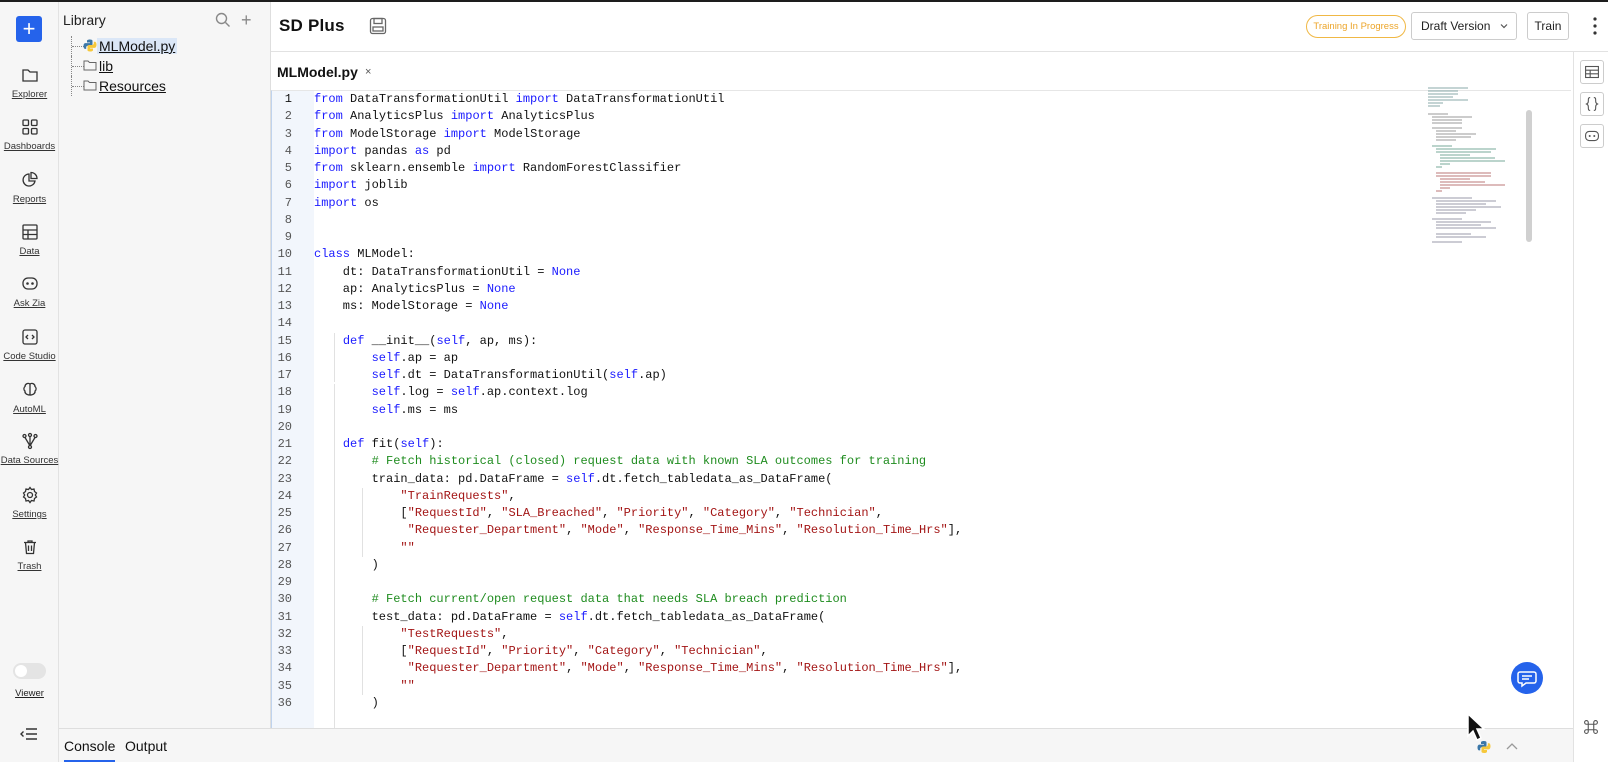  What do you see at coordinates (29, 503) in the screenshot?
I see `nav-settings: Settings` at bounding box center [29, 503].